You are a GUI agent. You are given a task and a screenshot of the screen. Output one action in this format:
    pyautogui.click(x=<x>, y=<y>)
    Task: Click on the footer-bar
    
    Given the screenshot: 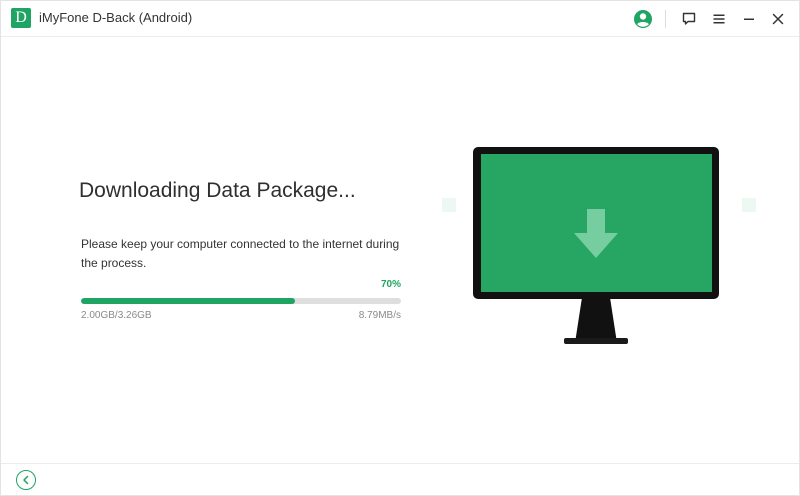 What is the action you would take?
    pyautogui.click(x=400, y=479)
    